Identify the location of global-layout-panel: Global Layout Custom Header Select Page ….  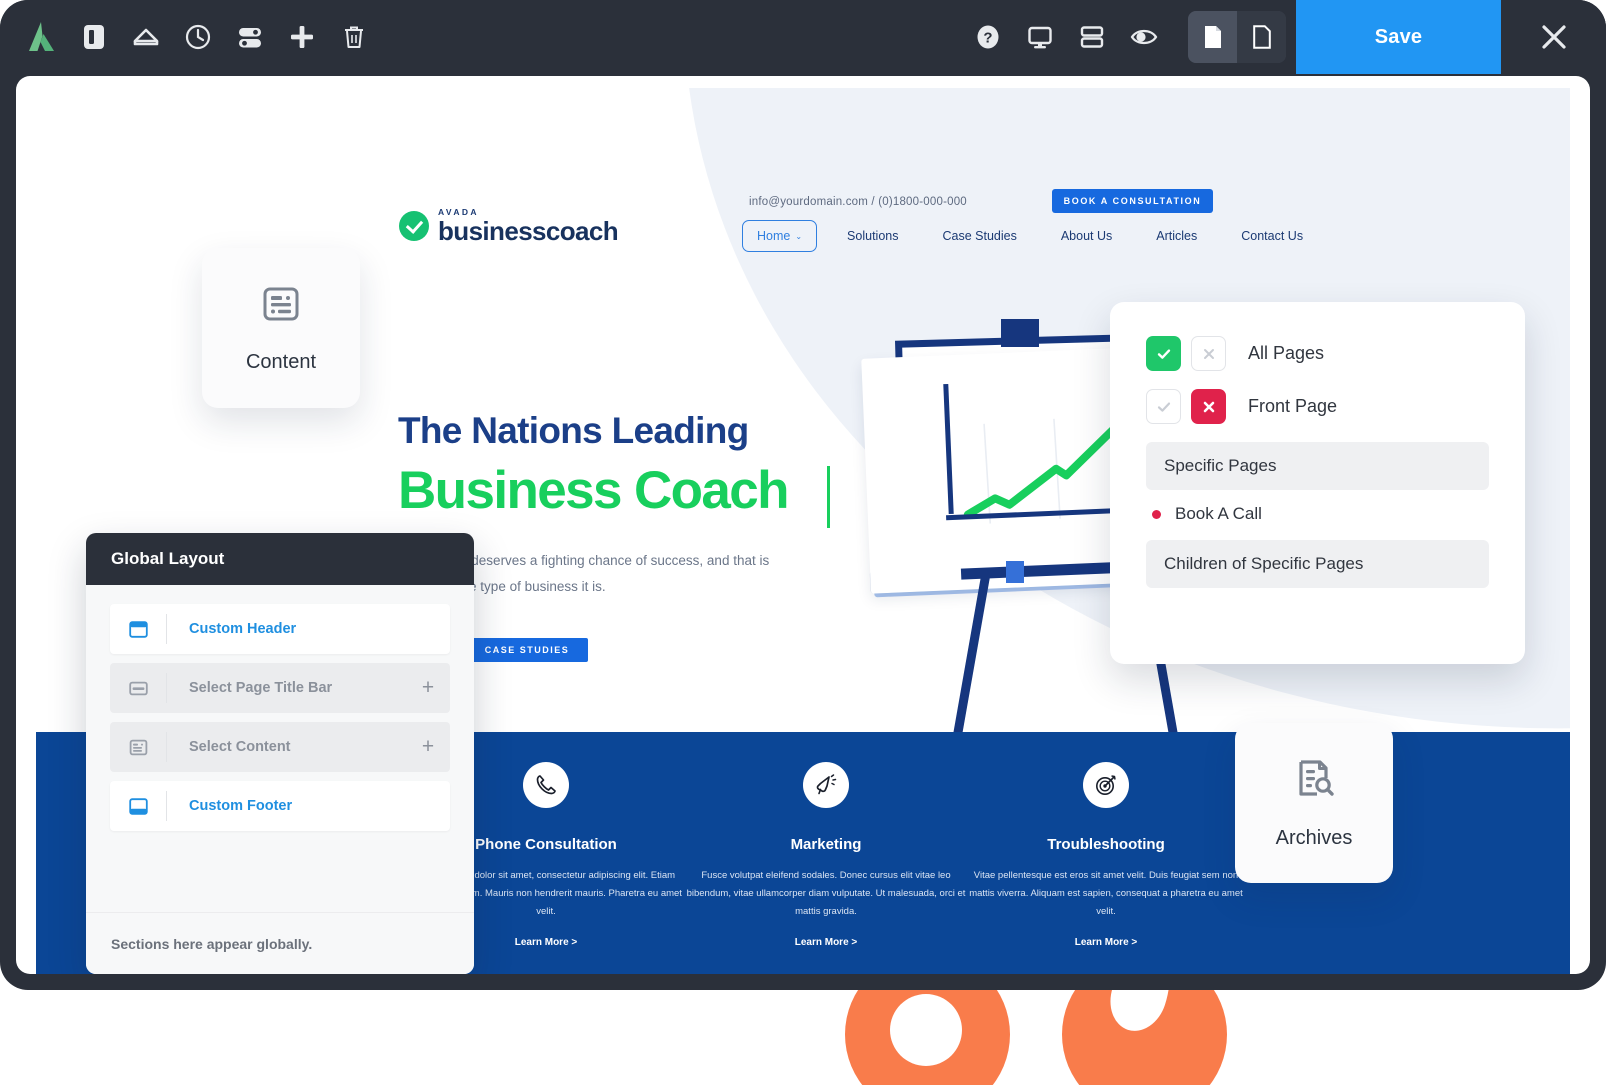
(280, 753).